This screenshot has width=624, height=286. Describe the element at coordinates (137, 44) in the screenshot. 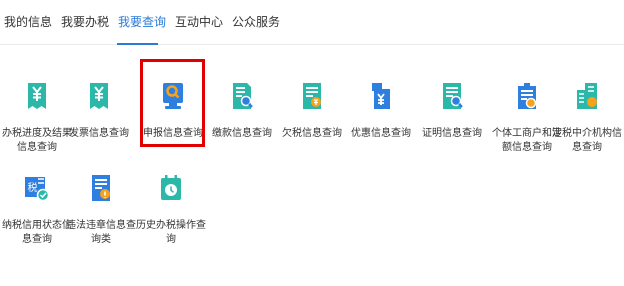

I see `active-tab-indicator` at that location.